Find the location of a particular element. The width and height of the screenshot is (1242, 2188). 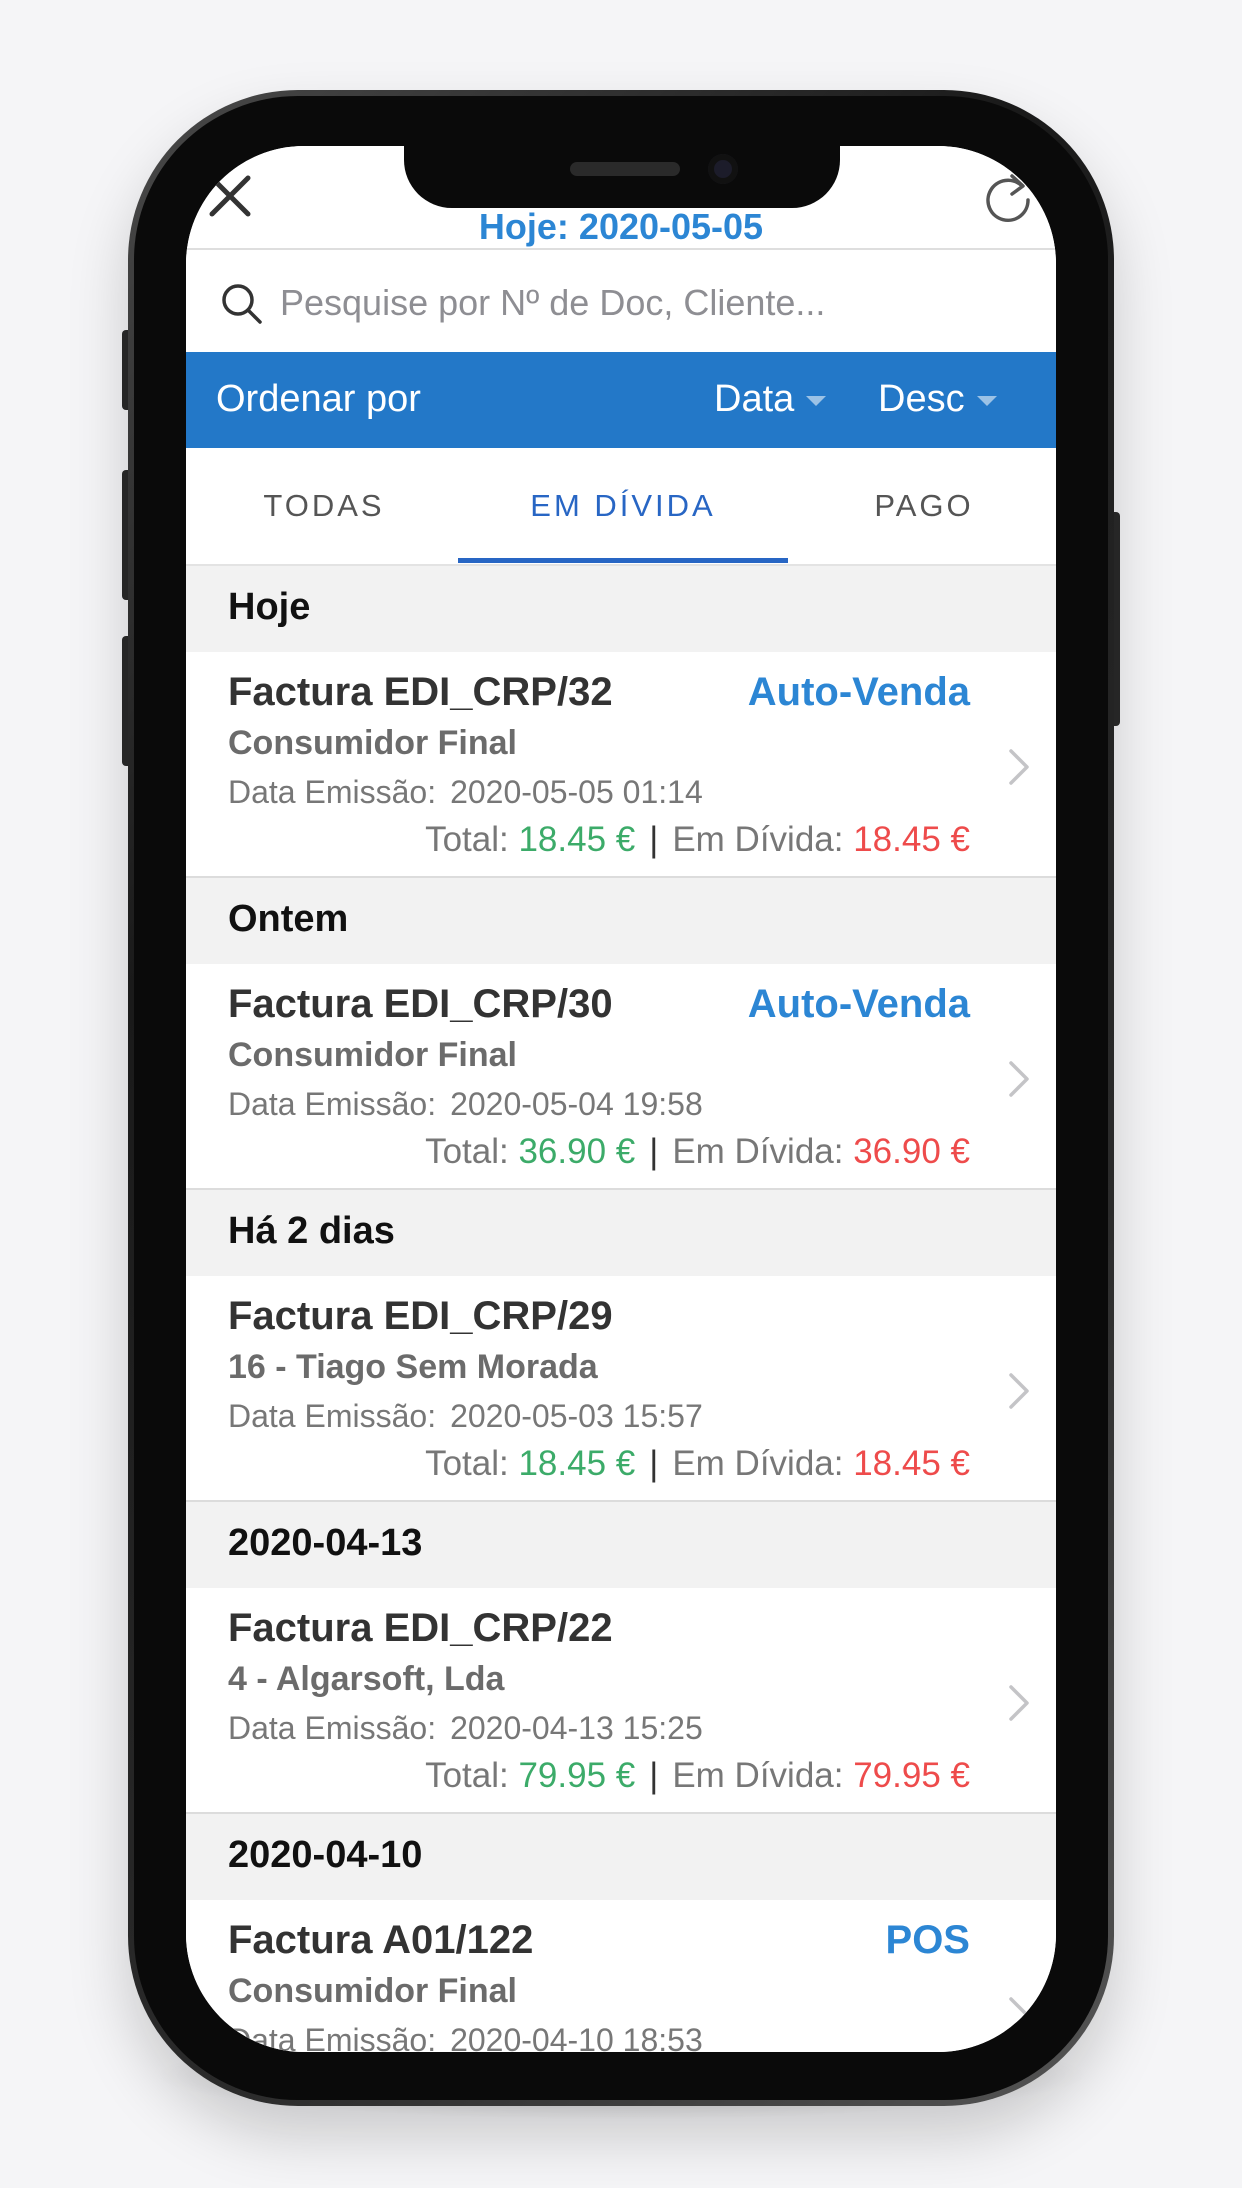

search-input is located at coordinates (650, 303).